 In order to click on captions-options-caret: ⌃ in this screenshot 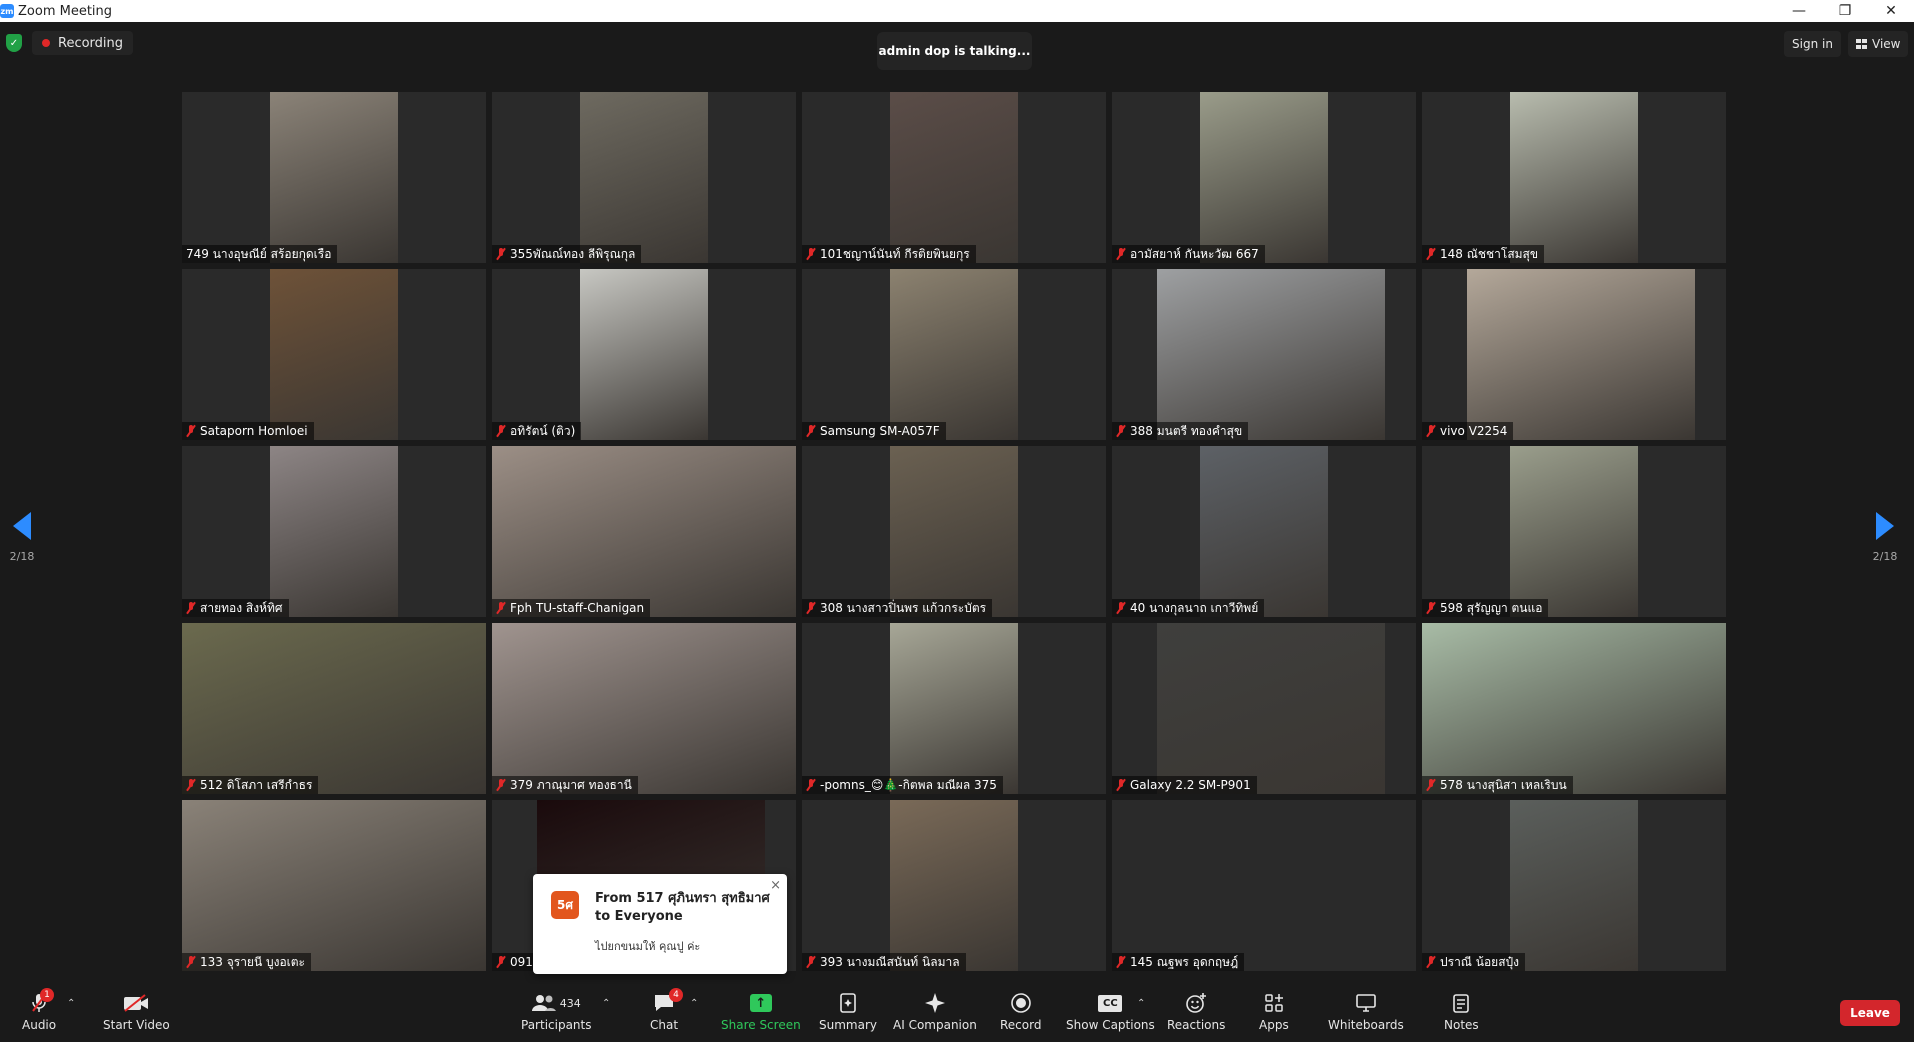, I will do `click(1141, 1003)`.